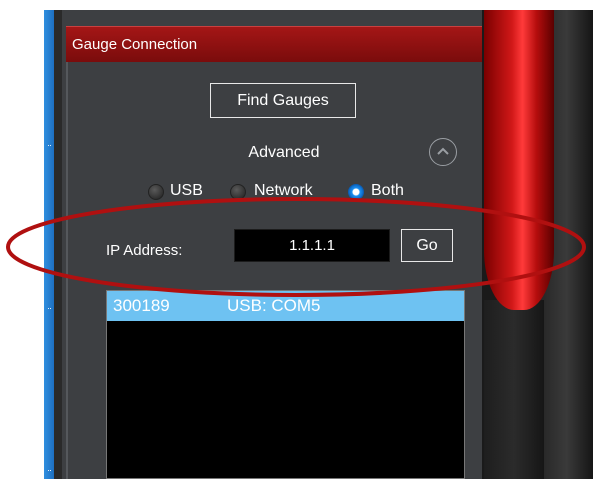 The image size is (593, 479). Describe the element at coordinates (514, 389) in the screenshot. I see `gauge-lower-housing` at that location.